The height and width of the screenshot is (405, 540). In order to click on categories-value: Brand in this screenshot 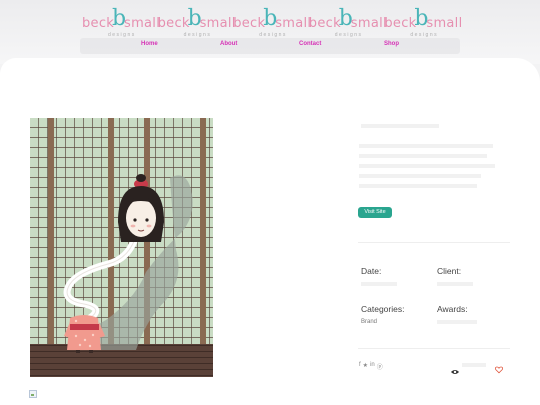, I will do `click(369, 322)`.